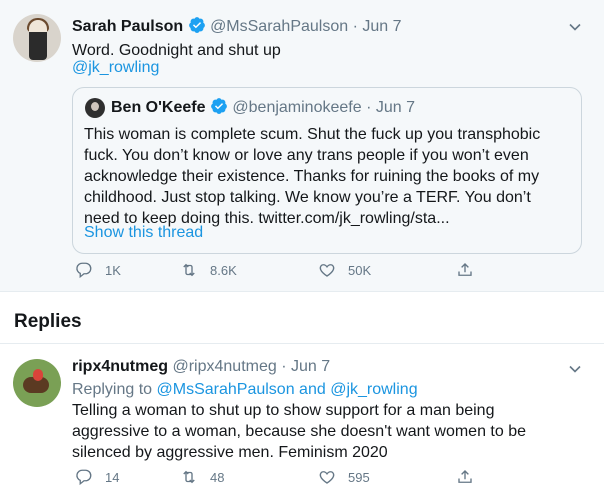 The width and height of the screenshot is (604, 492). I want to click on author-handle: @MsSarahPaulson, so click(279, 26).